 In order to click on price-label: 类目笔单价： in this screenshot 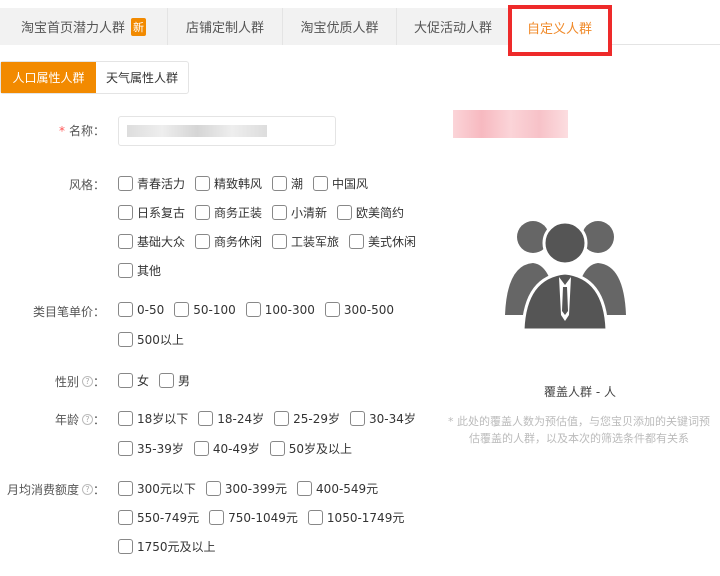, I will do `click(68, 312)`.